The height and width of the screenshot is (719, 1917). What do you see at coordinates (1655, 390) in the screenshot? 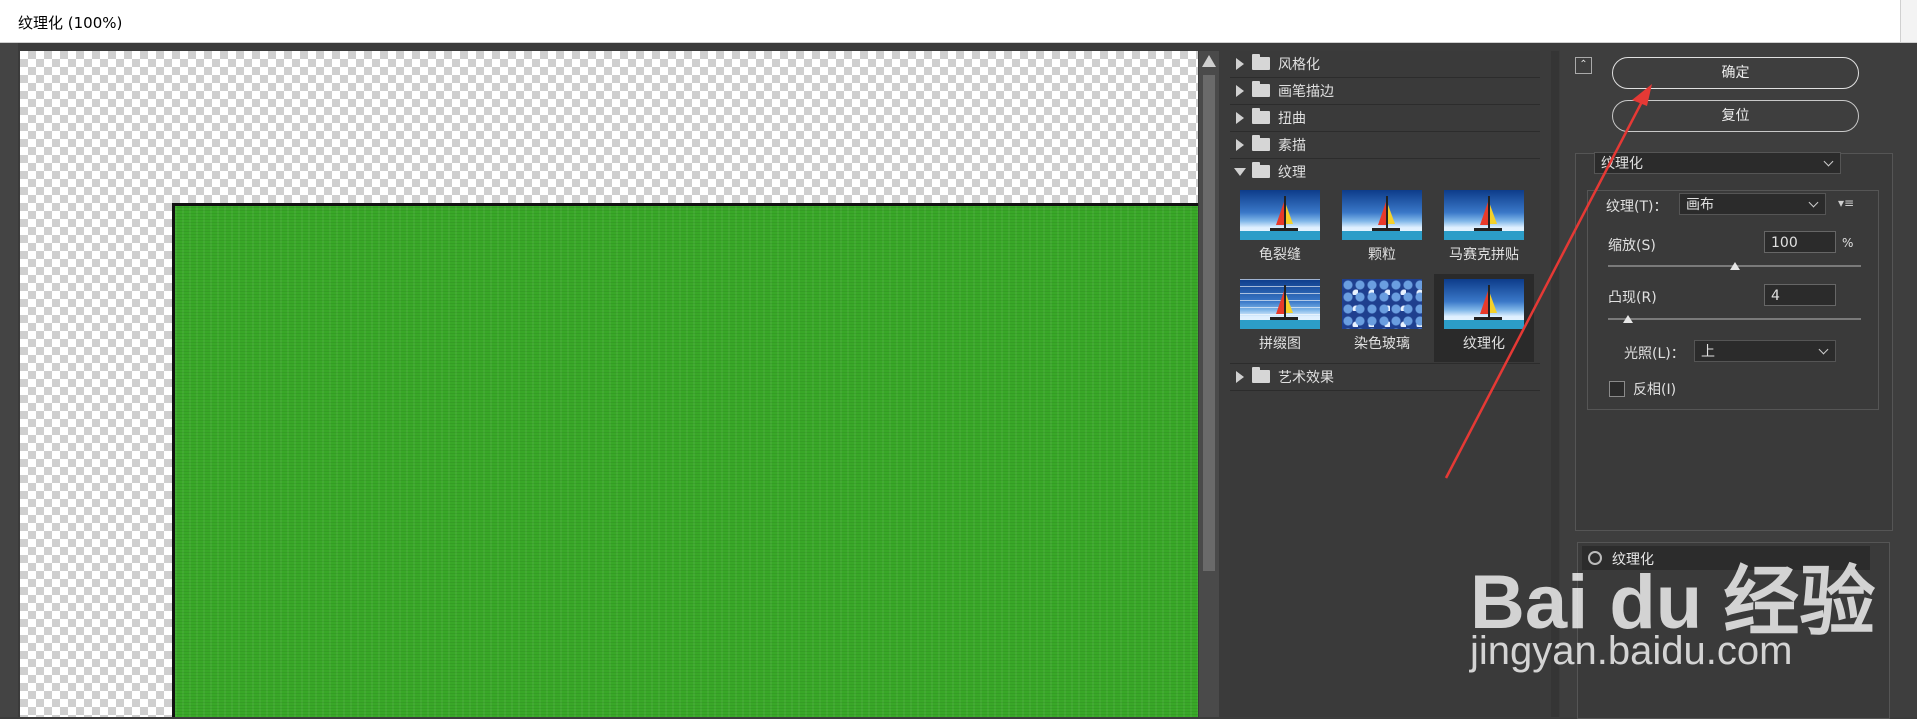
I see `invert-label: 反相(I)` at bounding box center [1655, 390].